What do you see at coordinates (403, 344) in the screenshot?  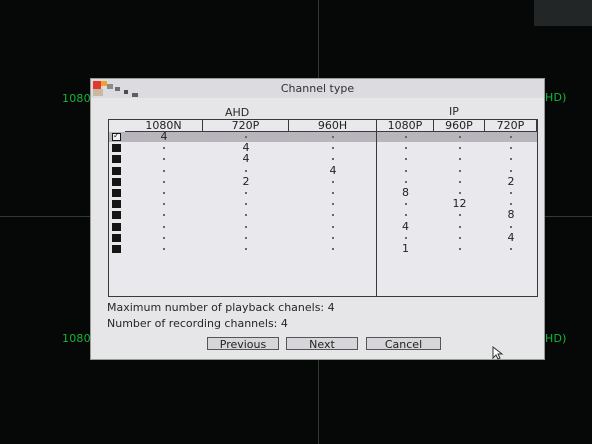 I see `cancel-button: Cancel` at bounding box center [403, 344].